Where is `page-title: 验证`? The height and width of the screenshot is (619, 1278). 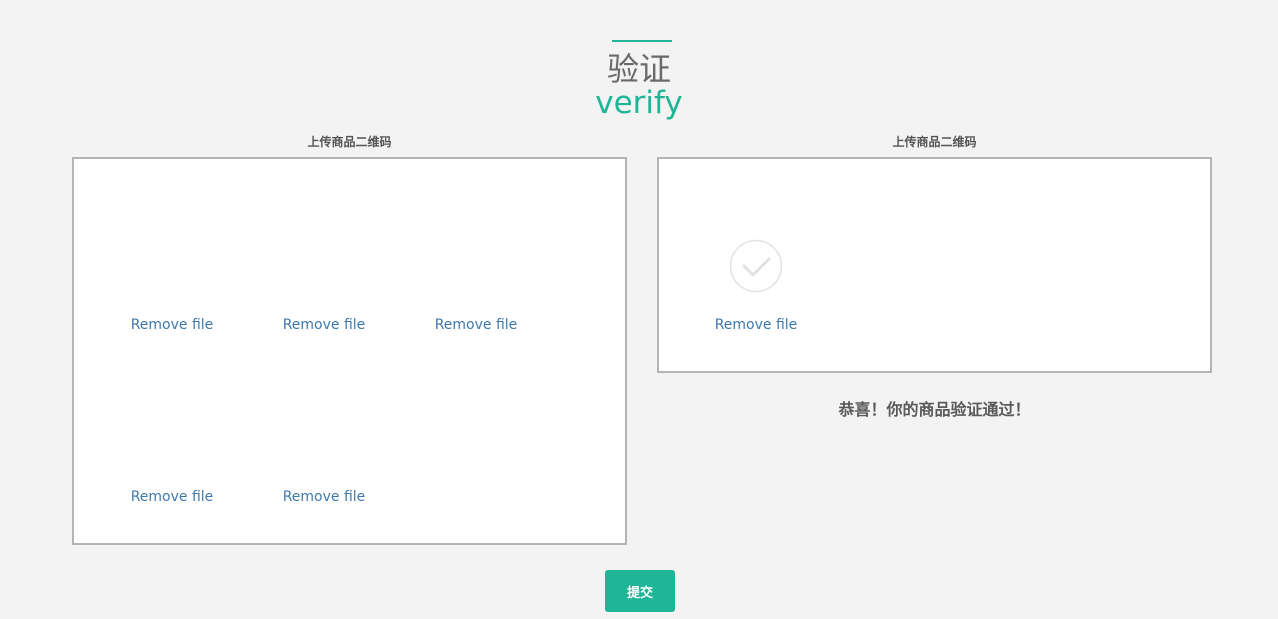
page-title: 验证 is located at coordinates (638, 69).